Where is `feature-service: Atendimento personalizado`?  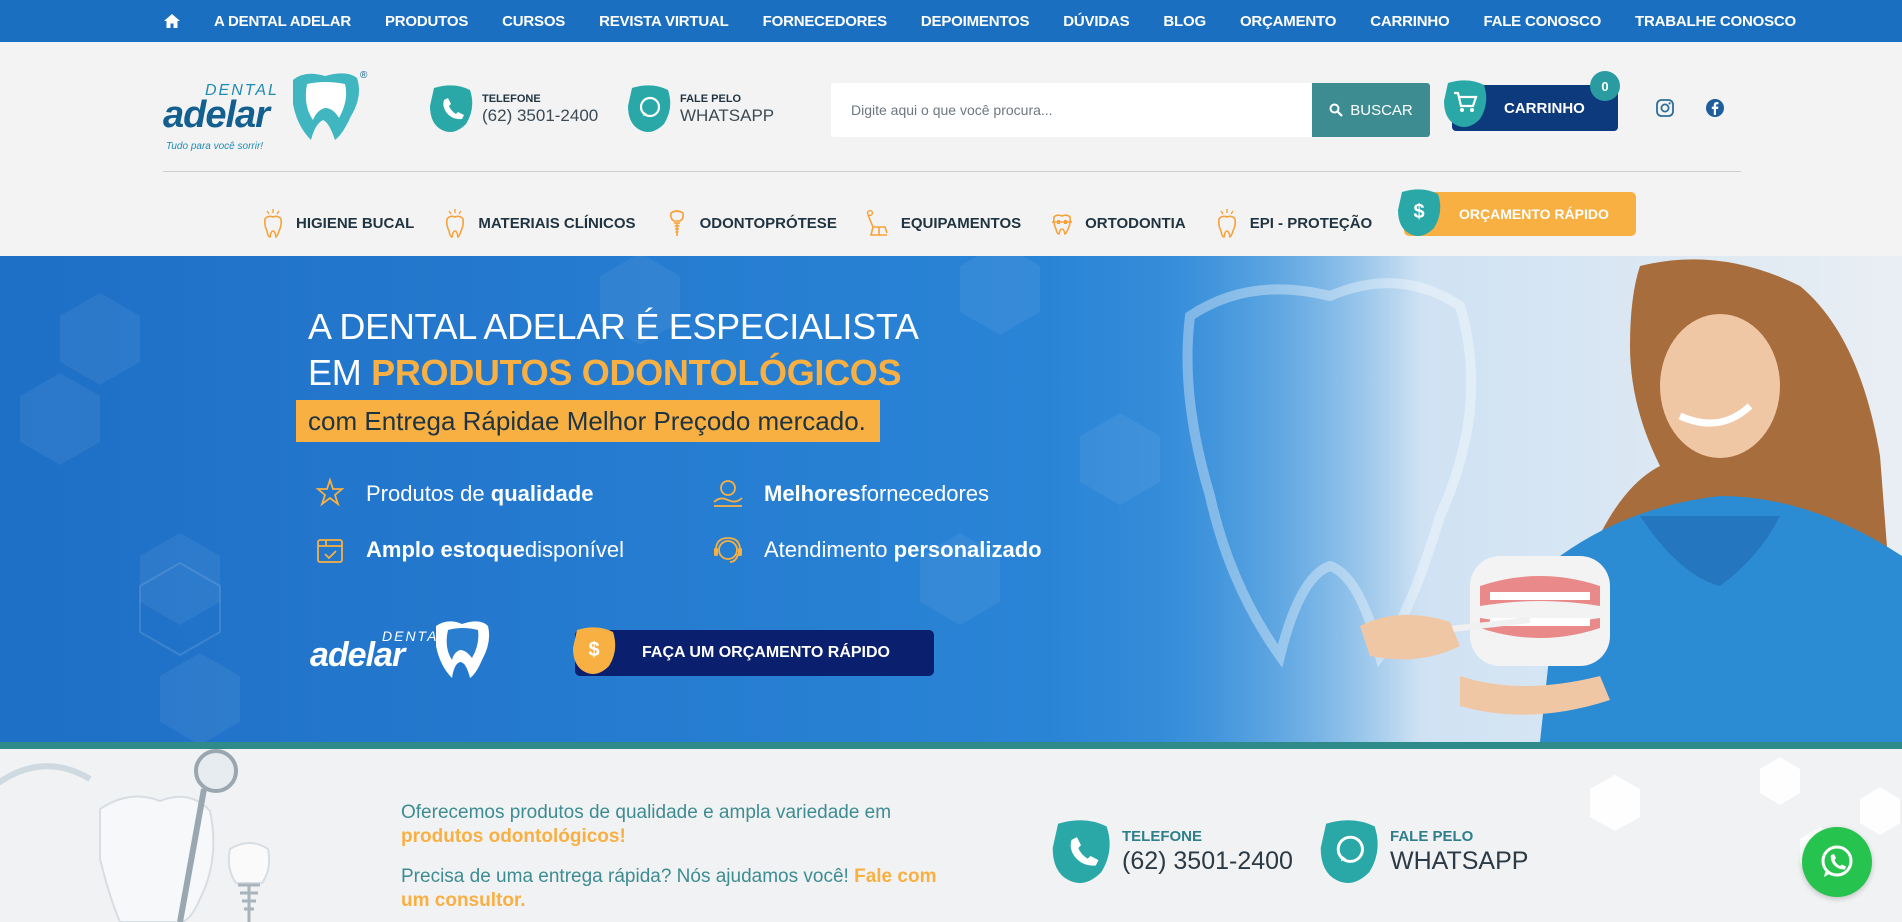
feature-service: Atendimento personalizado is located at coordinates (876, 550).